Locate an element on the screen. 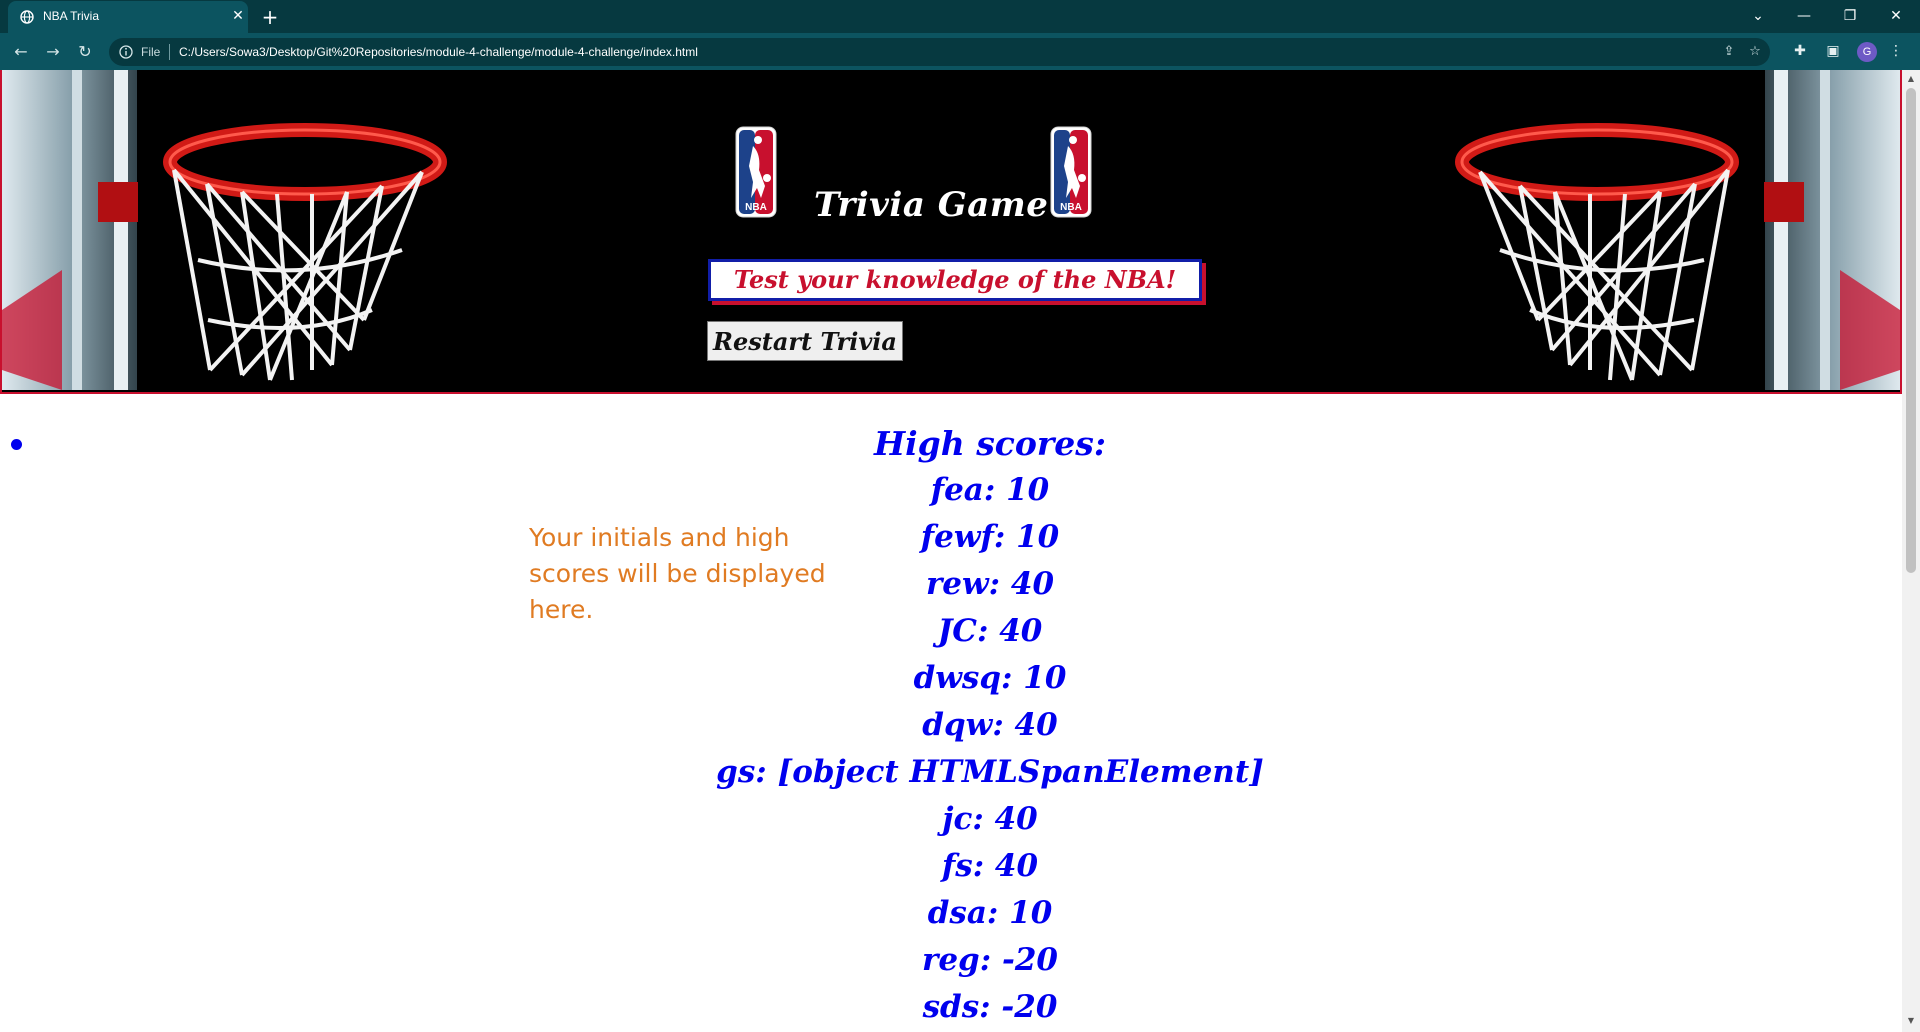 Image resolution: width=1920 pixels, height=1032 pixels. score-entry: rew: 40 is located at coordinates (990, 584).